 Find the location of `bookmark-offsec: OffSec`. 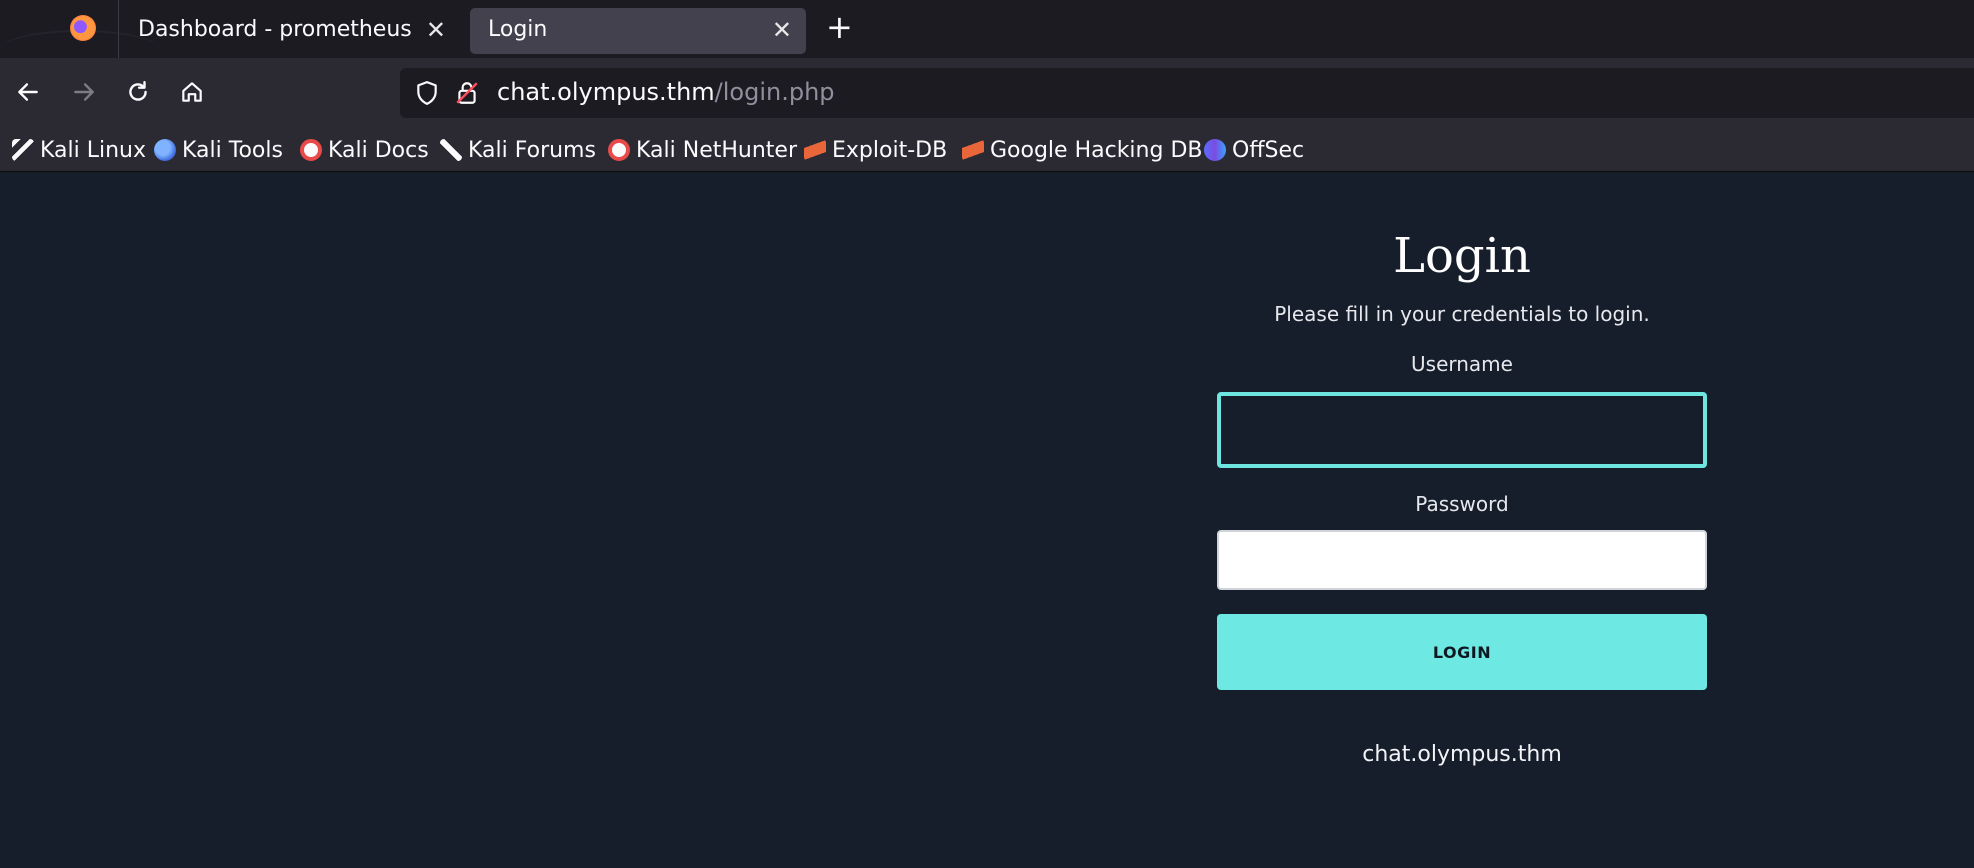

bookmark-offsec: OffSec is located at coordinates (1254, 150).